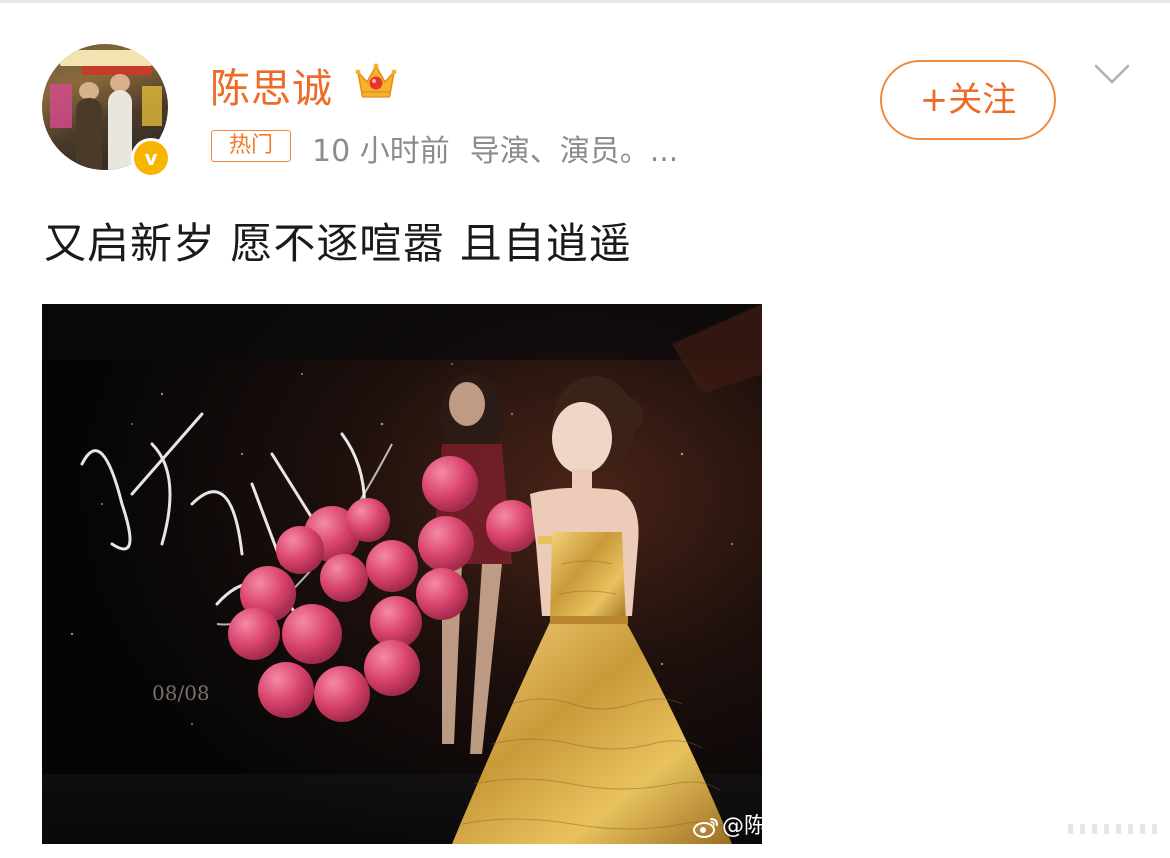 Image resolution: width=1170 pixels, height=858 pixels. Describe the element at coordinates (338, 243) in the screenshot. I see `post-text: 又启新岁 愿不逐喧嚣 且自逍遥` at that location.